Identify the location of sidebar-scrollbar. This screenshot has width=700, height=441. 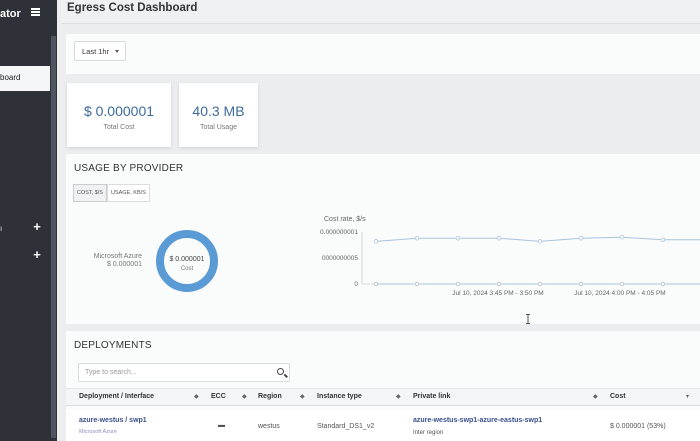
(53, 237).